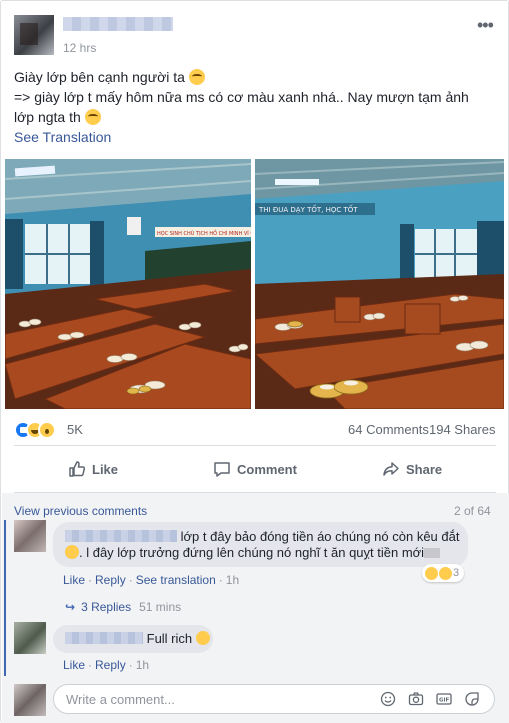 Image resolution: width=509 pixels, height=723 pixels. What do you see at coordinates (99, 77) in the screenshot?
I see `post-text-line-1: Giày lớp bên cạnh người ta` at bounding box center [99, 77].